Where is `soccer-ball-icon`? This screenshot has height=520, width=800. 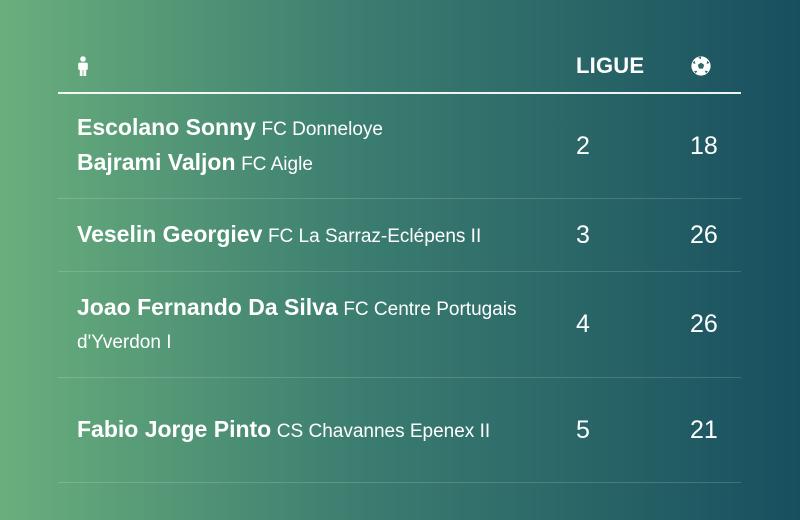
soccer-ball-icon is located at coordinates (701, 66).